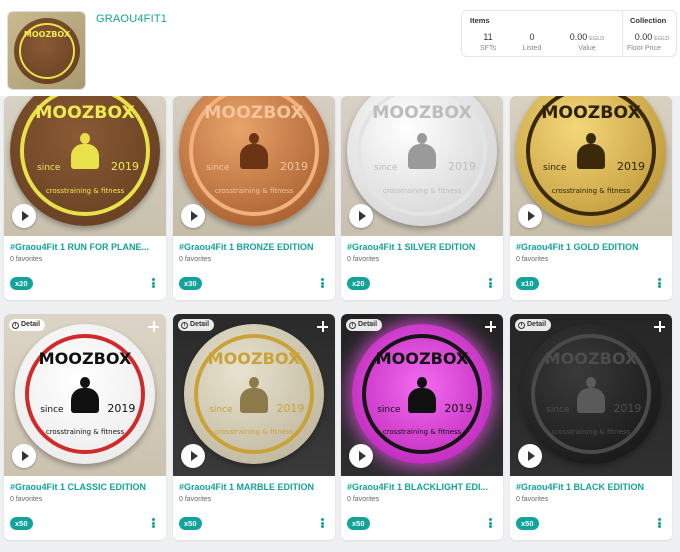 The width and height of the screenshot is (680, 552). I want to click on collection-thumbnail: MOOZBOX, so click(46, 50).